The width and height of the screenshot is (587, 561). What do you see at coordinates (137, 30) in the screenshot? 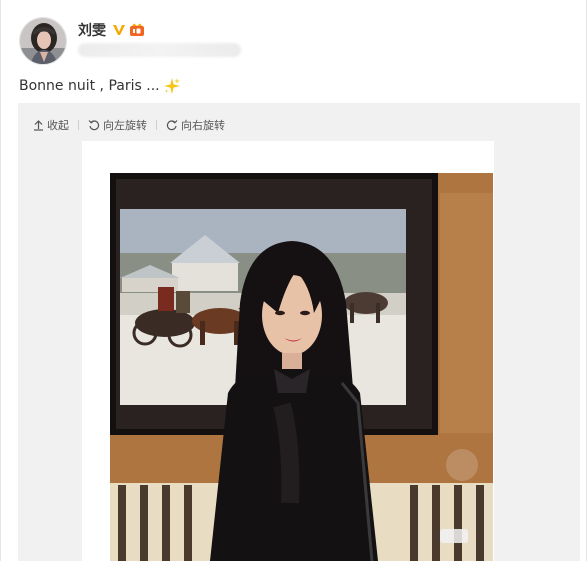
I see `vip-member-icon` at bounding box center [137, 30].